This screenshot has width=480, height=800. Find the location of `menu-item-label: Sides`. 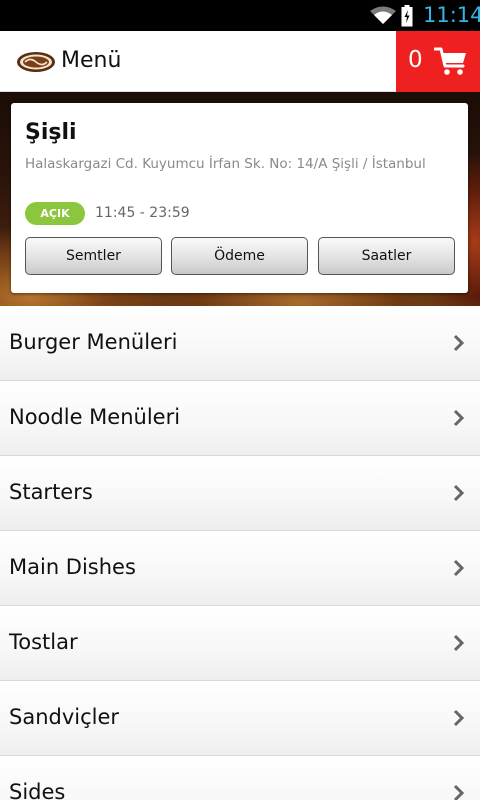

menu-item-label: Sides is located at coordinates (37, 790).